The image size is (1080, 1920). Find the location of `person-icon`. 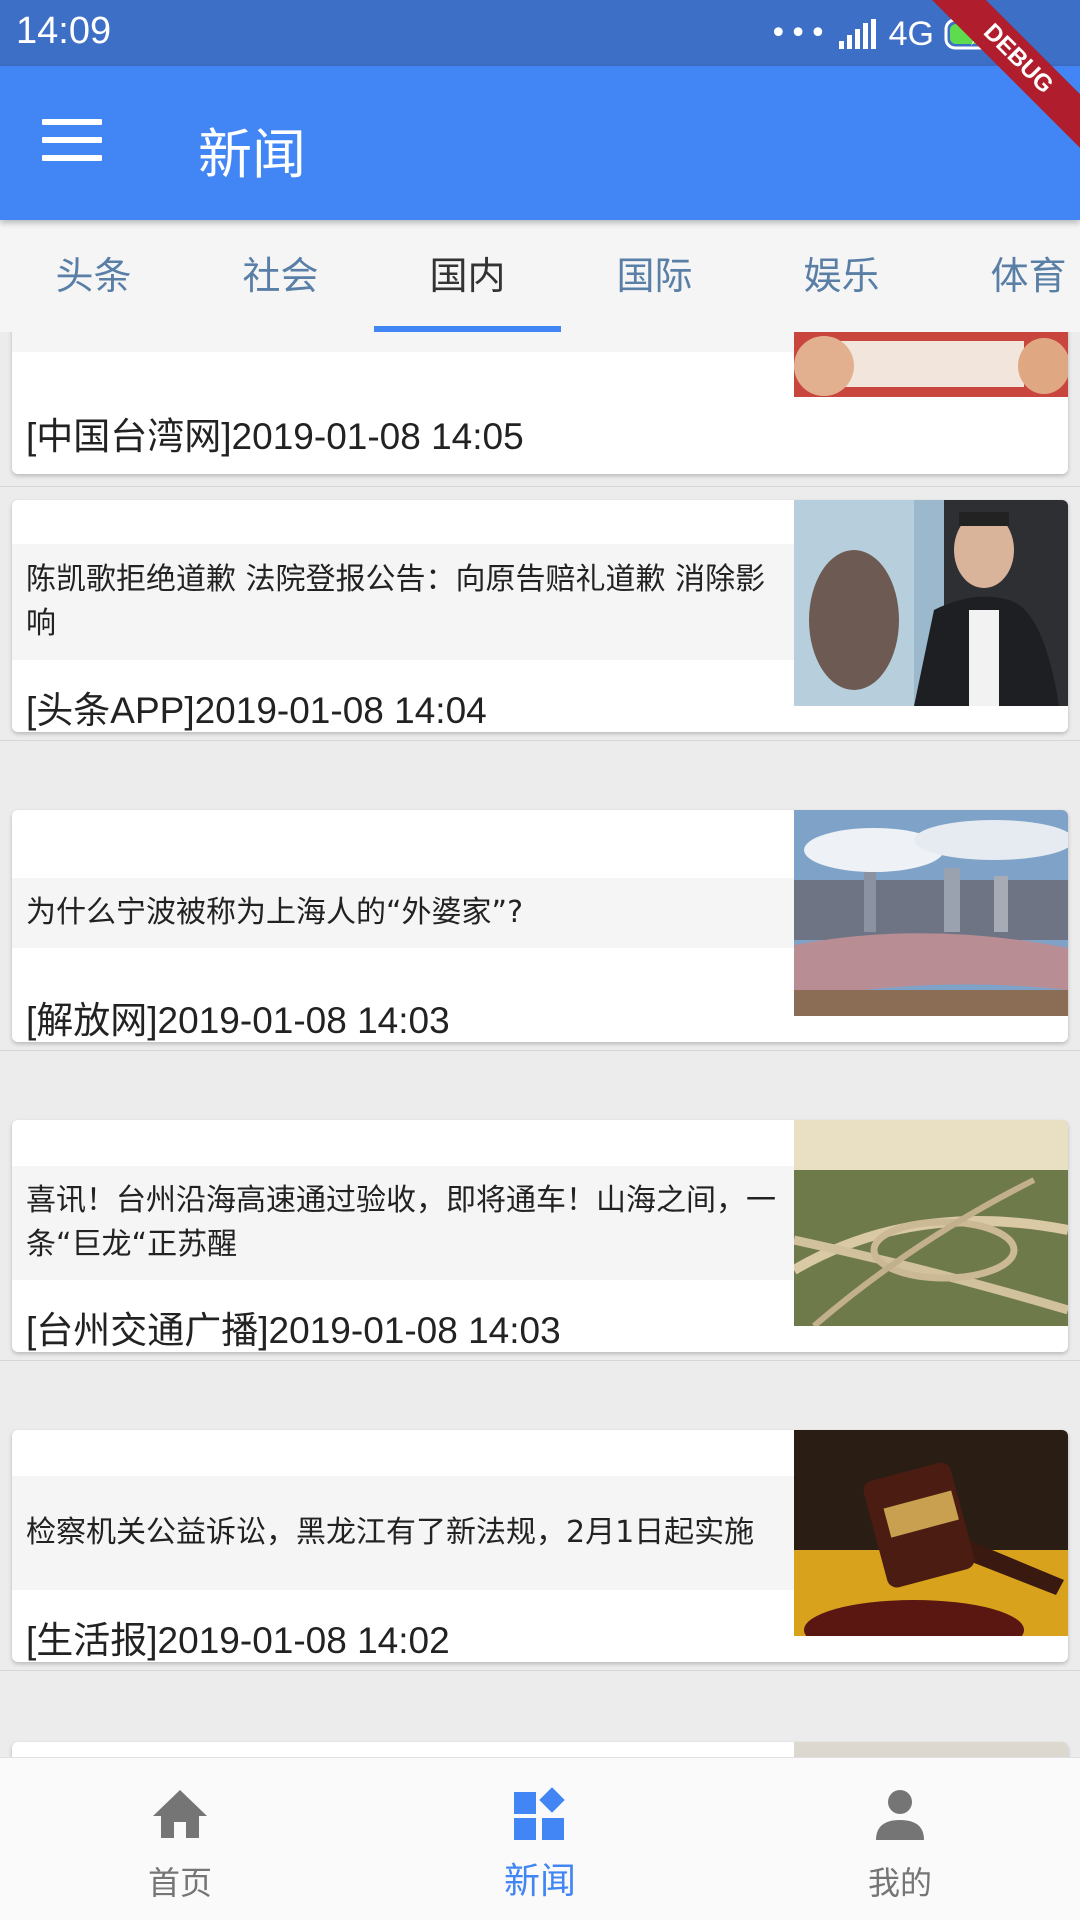

person-icon is located at coordinates (900, 1815).